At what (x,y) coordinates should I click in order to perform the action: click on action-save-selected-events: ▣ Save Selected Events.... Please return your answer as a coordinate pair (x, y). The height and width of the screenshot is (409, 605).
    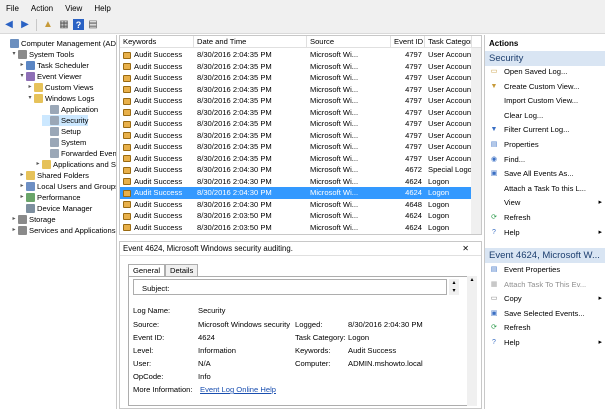
    Looking at the image, I should click on (545, 314).